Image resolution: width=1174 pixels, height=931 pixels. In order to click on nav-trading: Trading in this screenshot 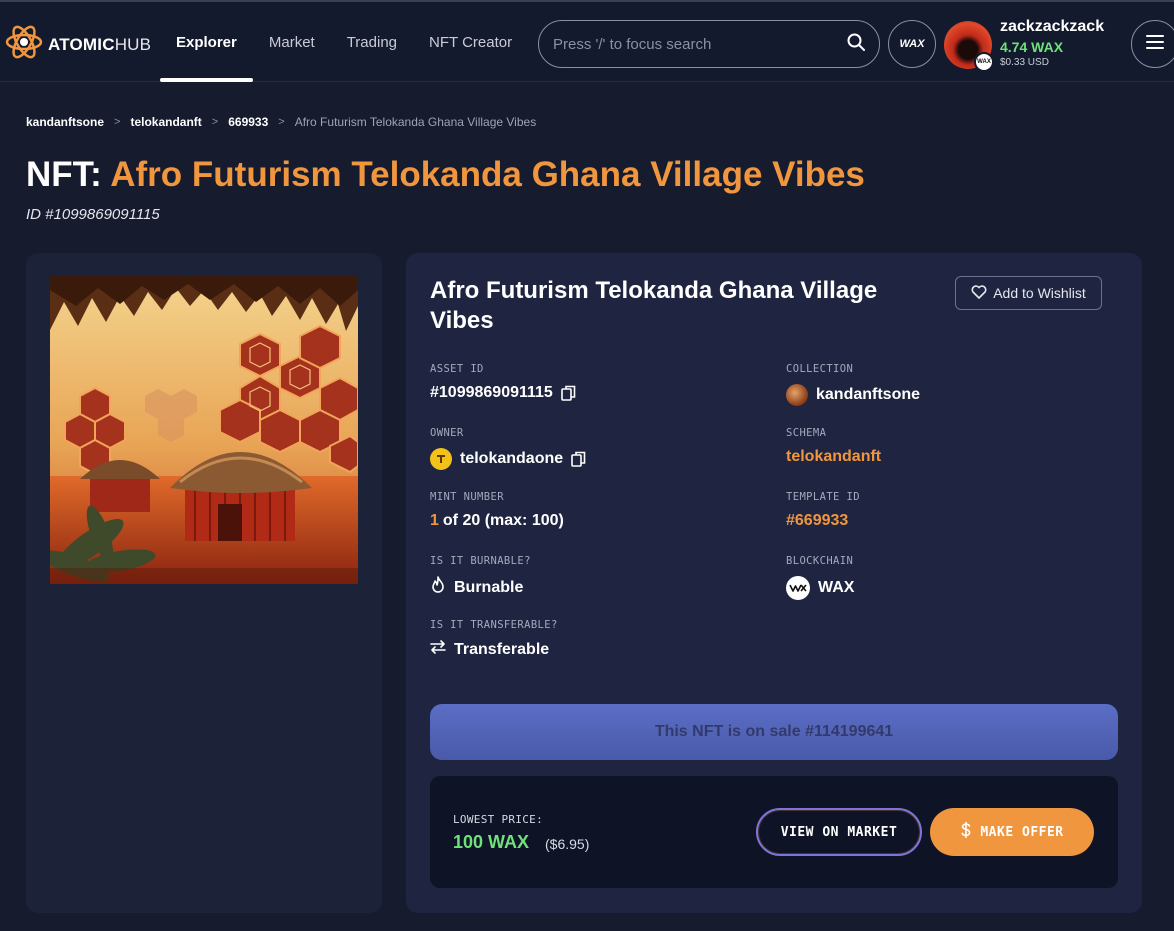, I will do `click(372, 42)`.